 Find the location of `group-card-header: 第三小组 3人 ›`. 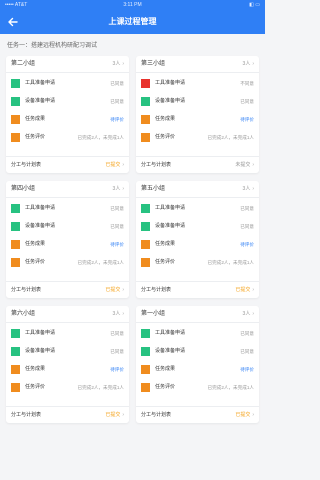

group-card-header: 第三小组 3人 › is located at coordinates (197, 64).